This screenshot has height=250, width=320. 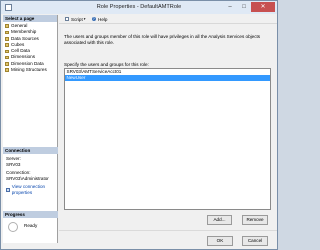 What do you see at coordinates (30, 214) in the screenshot?
I see `progress-header: Progress` at bounding box center [30, 214].